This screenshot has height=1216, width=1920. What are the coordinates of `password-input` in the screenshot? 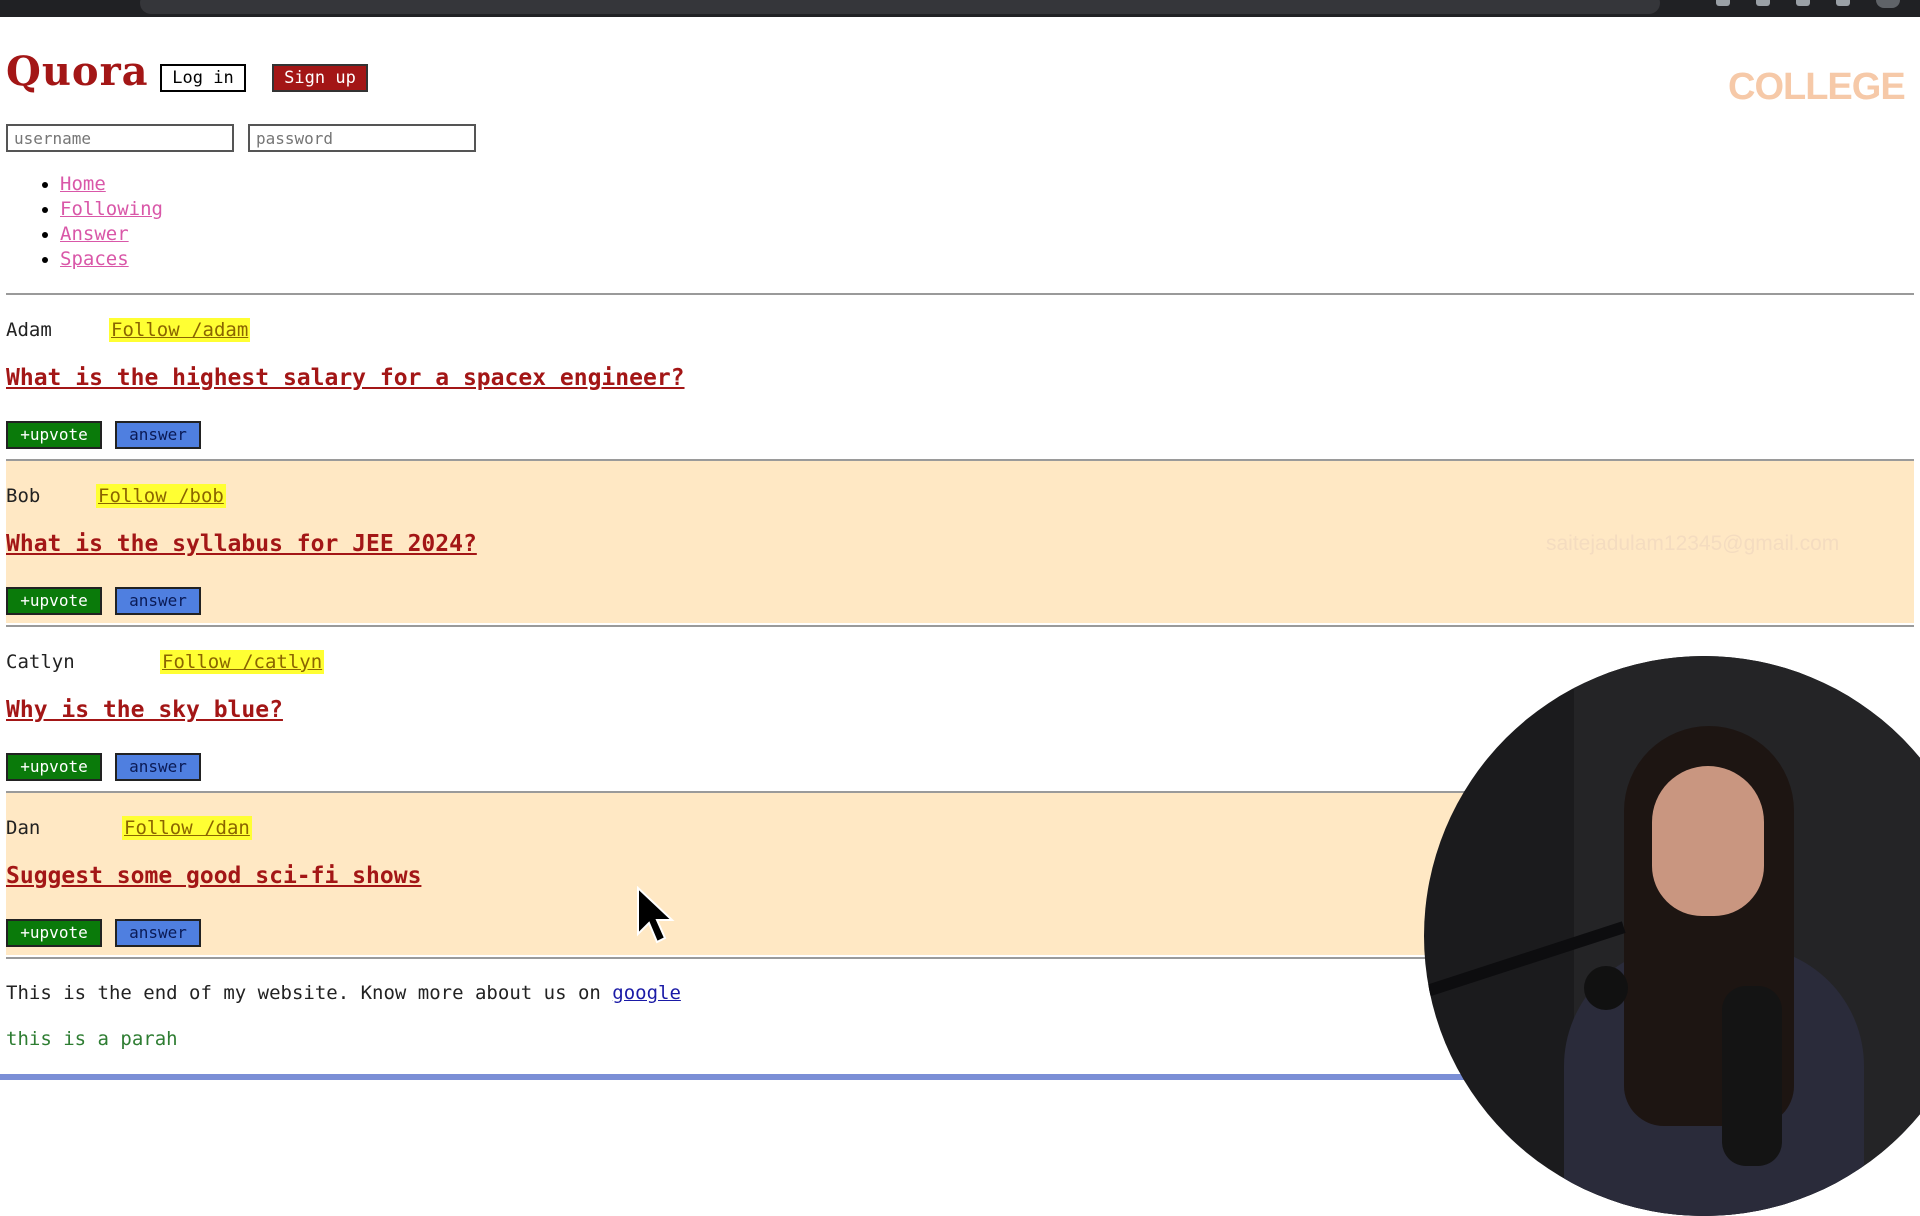 It's located at (362, 138).